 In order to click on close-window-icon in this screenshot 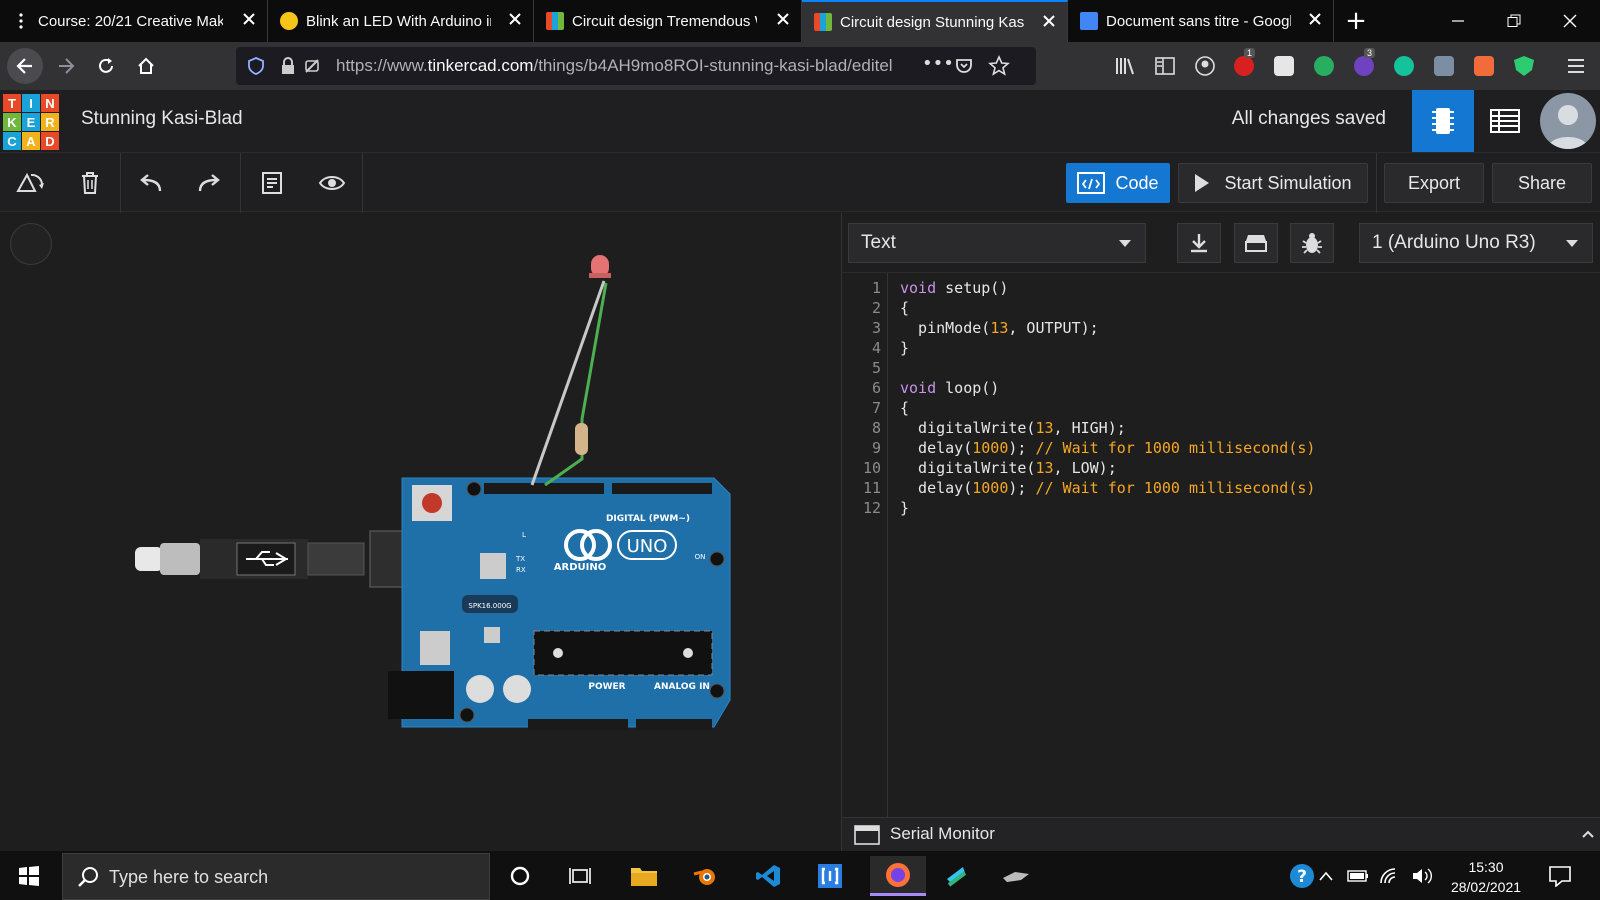, I will do `click(1570, 21)`.